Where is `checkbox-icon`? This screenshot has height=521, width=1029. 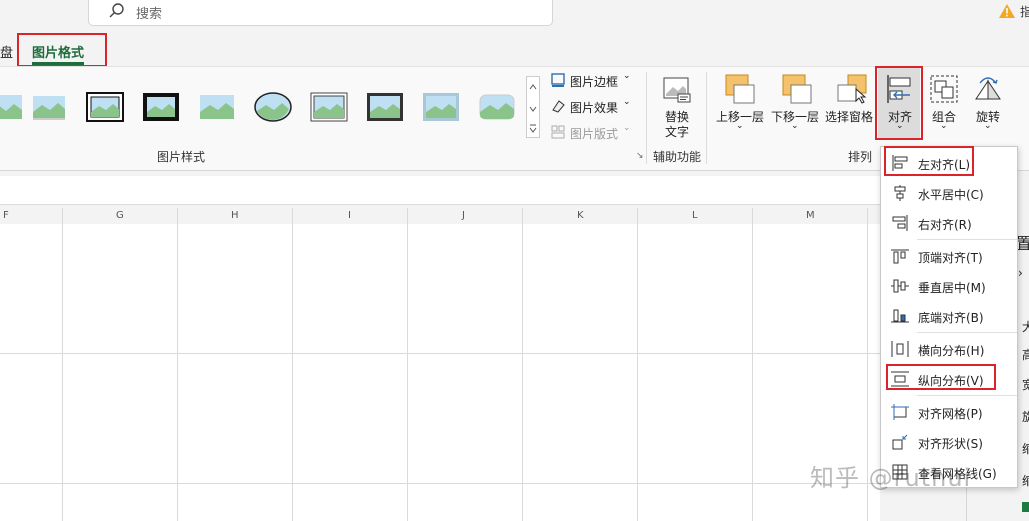 checkbox-icon is located at coordinates (1025, 507).